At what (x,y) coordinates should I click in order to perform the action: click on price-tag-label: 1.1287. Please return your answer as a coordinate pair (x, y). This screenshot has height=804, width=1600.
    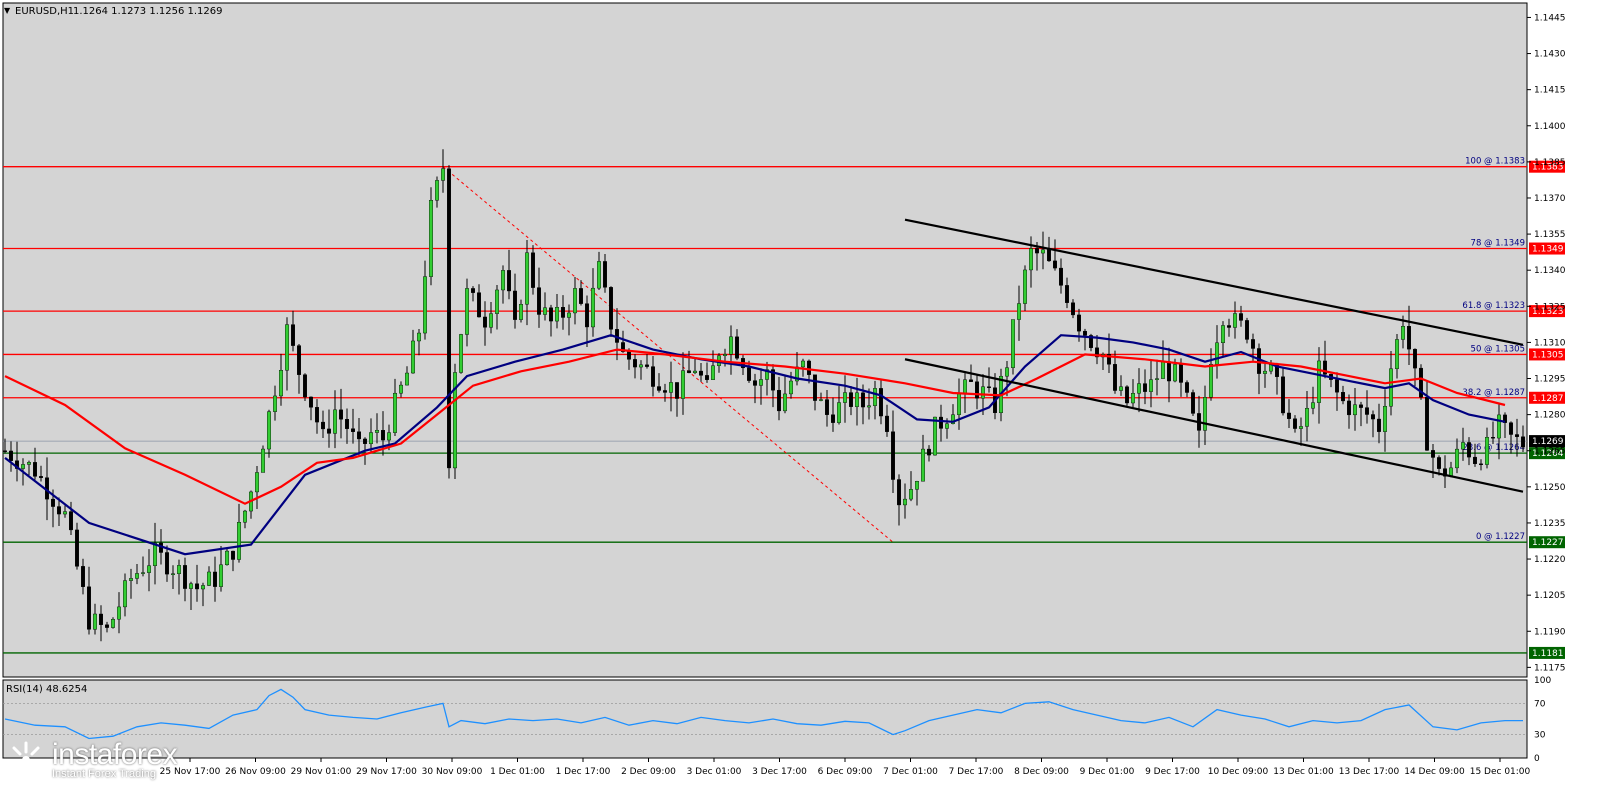
    Looking at the image, I should click on (1548, 399).